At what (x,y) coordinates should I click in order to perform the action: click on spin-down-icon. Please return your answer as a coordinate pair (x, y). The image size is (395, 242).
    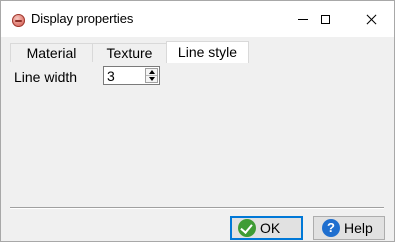
    Looking at the image, I should click on (151, 79).